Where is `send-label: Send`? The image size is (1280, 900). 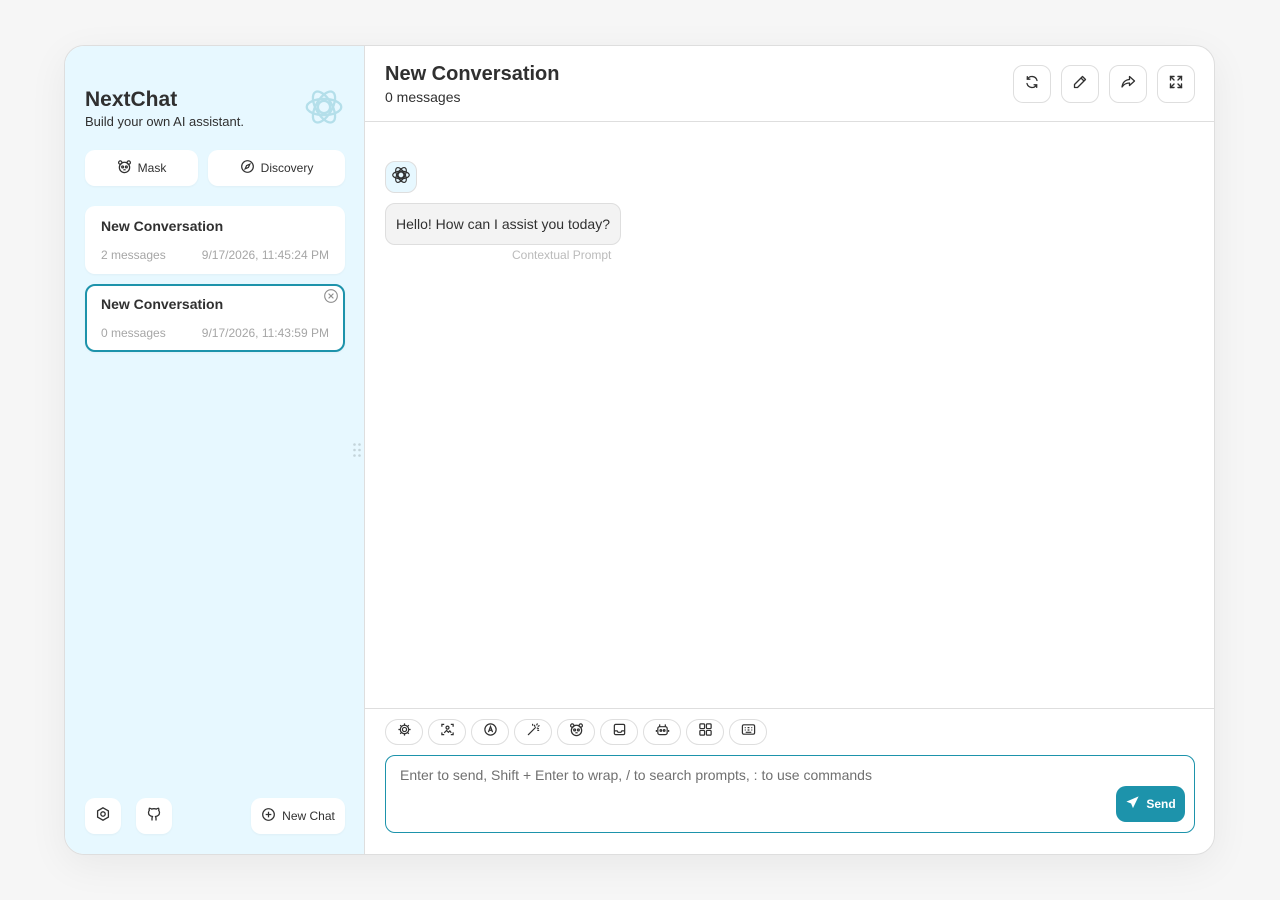
send-label: Send is located at coordinates (1161, 804).